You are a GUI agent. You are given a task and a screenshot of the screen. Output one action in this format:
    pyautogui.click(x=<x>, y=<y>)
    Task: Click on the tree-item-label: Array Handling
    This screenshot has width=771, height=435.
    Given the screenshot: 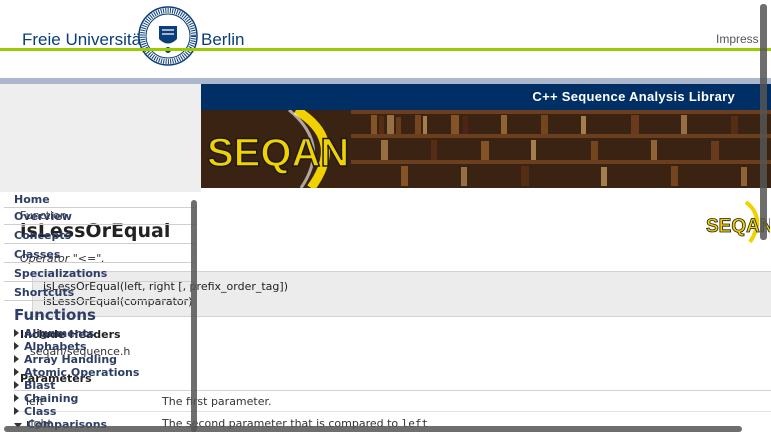 What is the action you would take?
    pyautogui.click(x=71, y=359)
    